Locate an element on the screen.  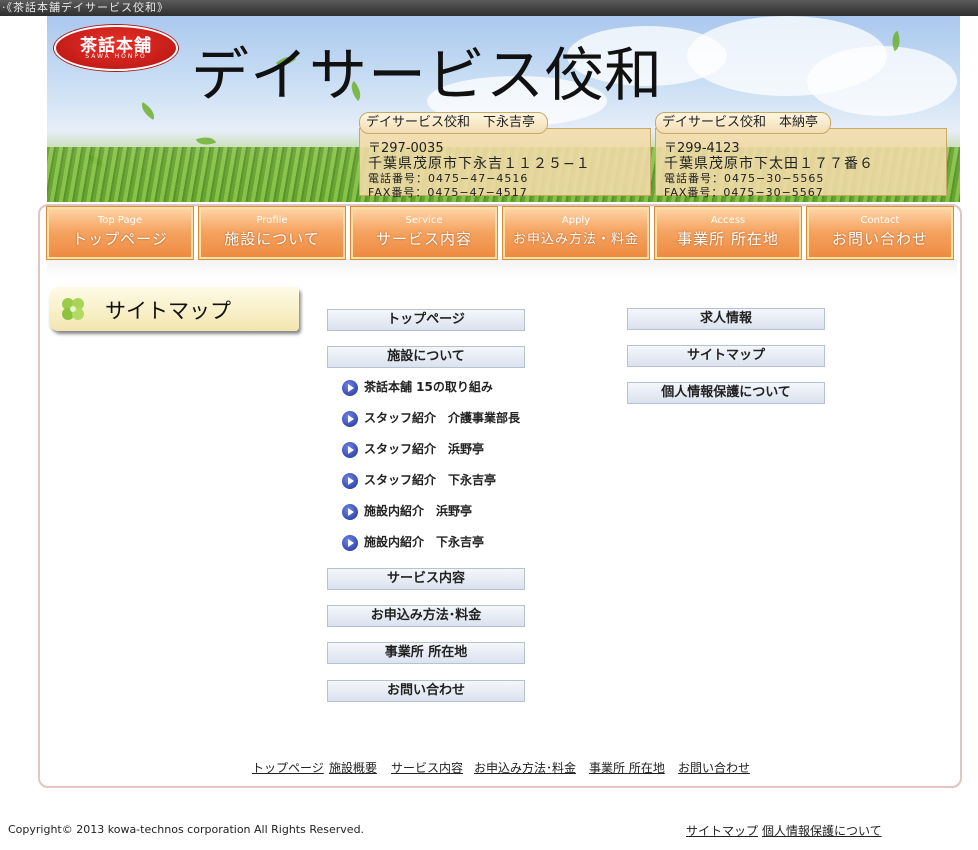
nav-label-en: Top Page is located at coordinates (120, 220).